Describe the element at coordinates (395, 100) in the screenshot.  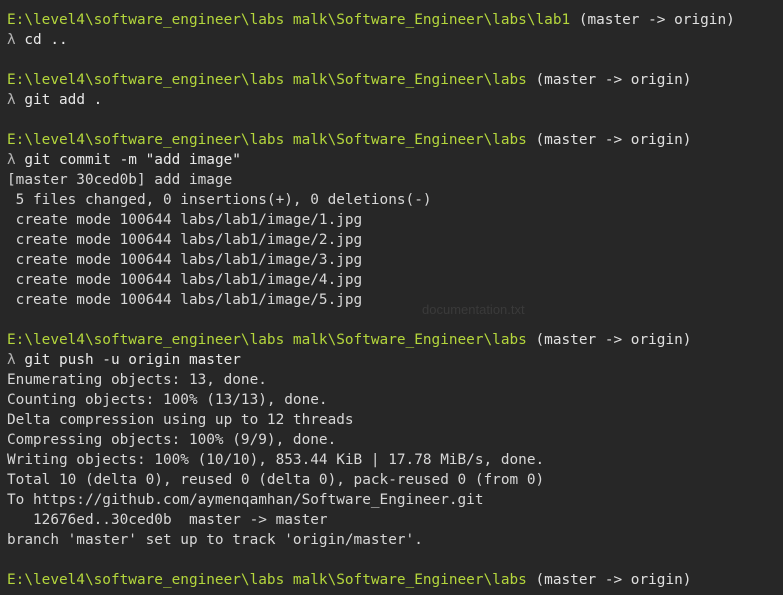
I see `command-line: λ git add .` at that location.